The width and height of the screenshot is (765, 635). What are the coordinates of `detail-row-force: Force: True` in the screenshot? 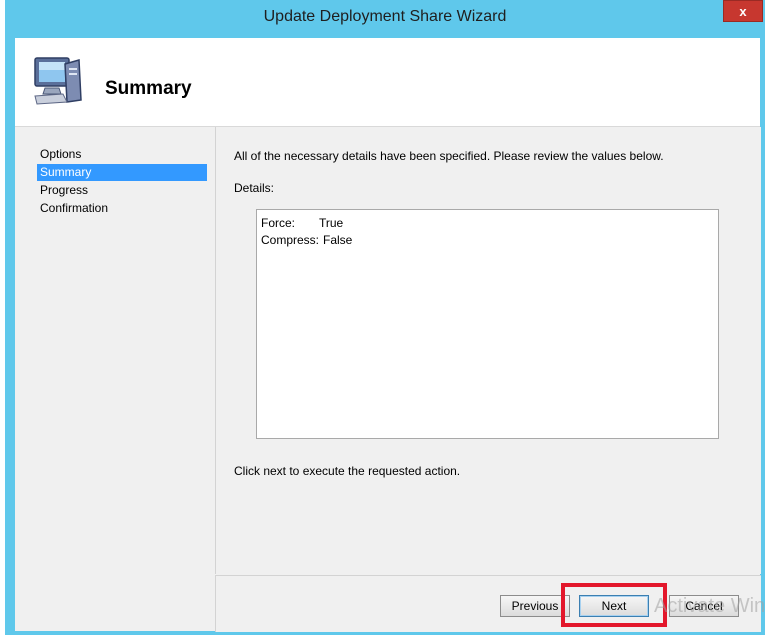 It's located at (487, 223).